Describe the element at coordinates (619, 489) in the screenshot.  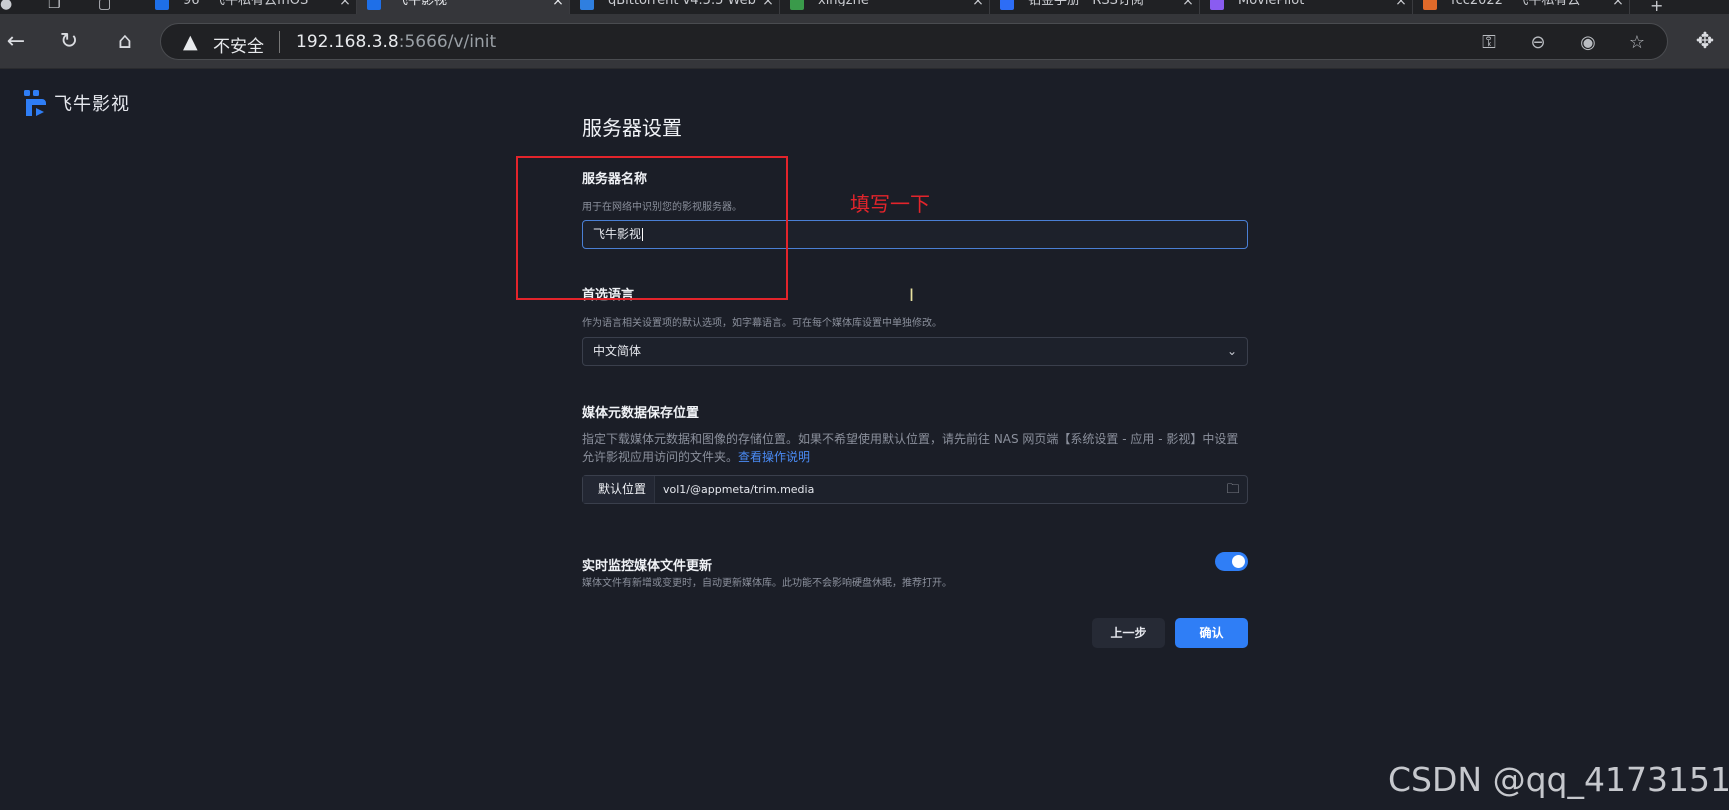
I see `default-location-tag: 默认位置` at that location.